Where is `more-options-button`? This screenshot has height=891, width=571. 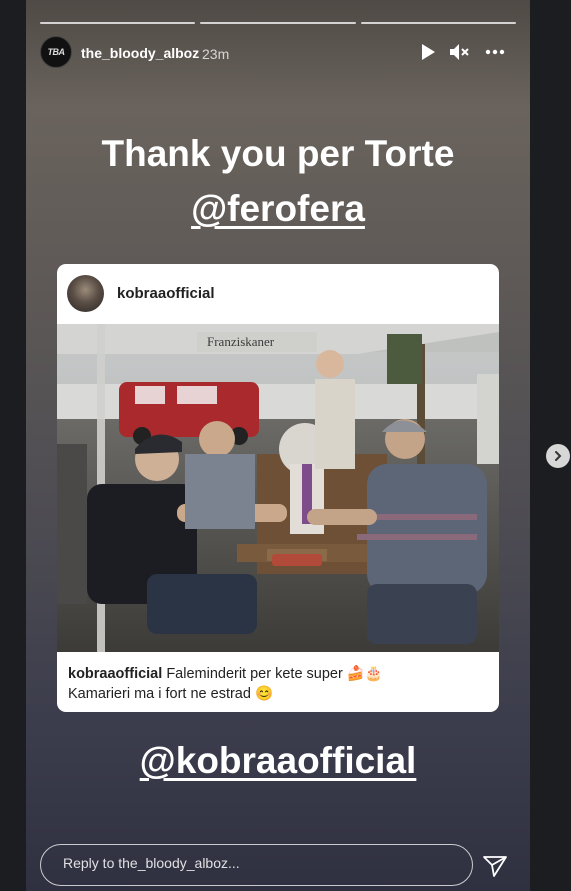 more-options-button is located at coordinates (495, 52).